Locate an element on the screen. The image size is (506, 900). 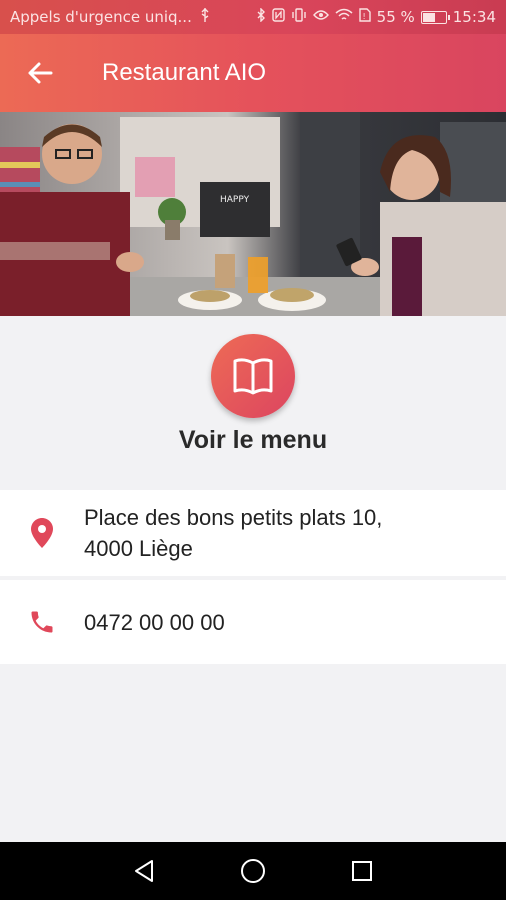
system-nav-bar is located at coordinates (253, 871).